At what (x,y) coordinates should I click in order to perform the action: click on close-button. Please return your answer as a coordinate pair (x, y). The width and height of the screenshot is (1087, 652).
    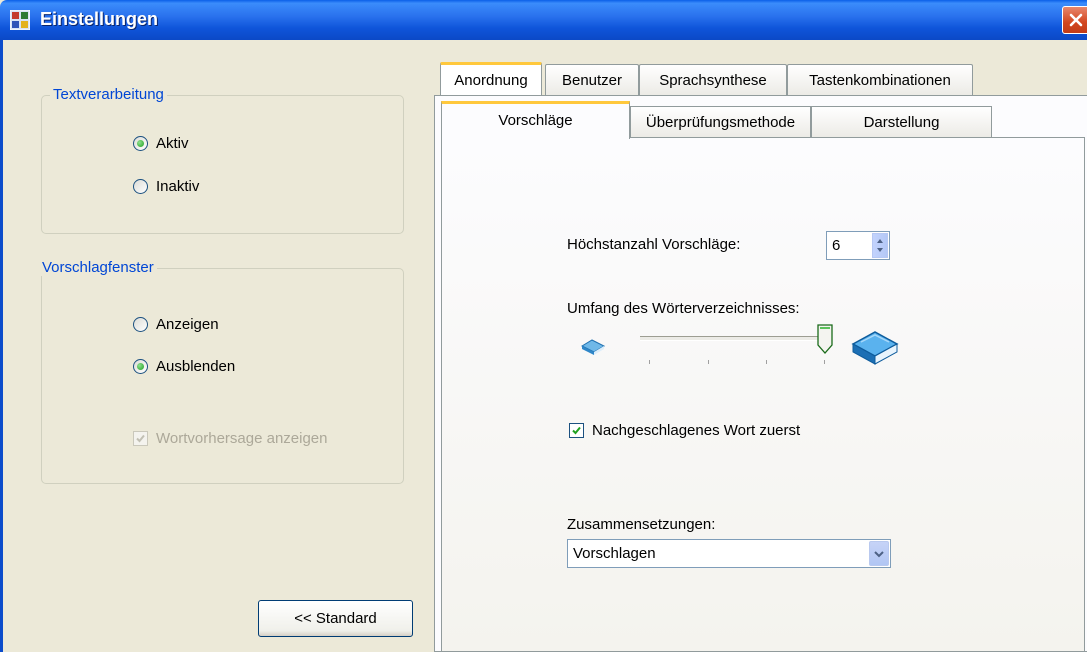
    Looking at the image, I should click on (1074, 20).